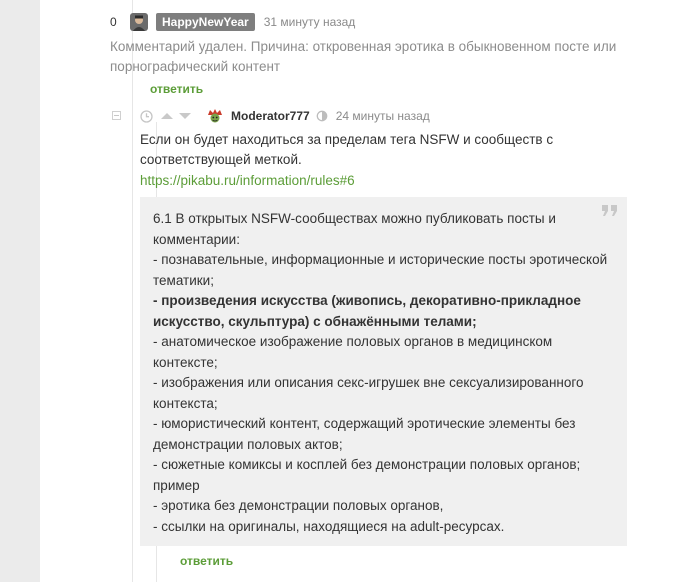 The width and height of the screenshot is (700, 582). What do you see at coordinates (167, 116) in the screenshot?
I see `arrow-up-icon` at bounding box center [167, 116].